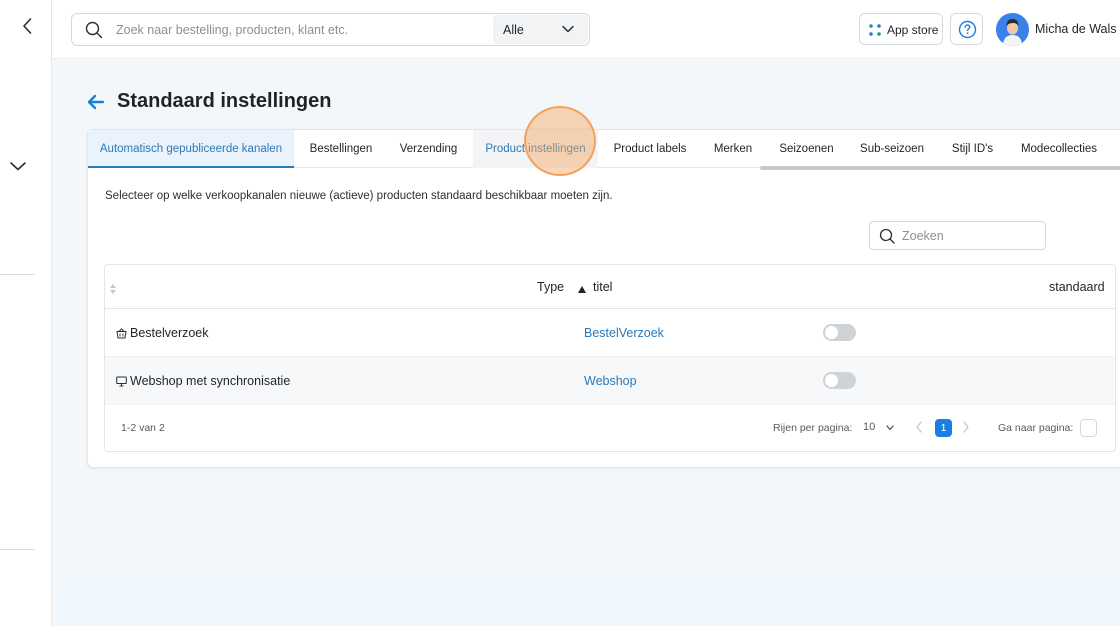 The height and width of the screenshot is (626, 1120). Describe the element at coordinates (1059, 149) in the screenshot. I see `tab-modecollecties: Modecollecties` at that location.